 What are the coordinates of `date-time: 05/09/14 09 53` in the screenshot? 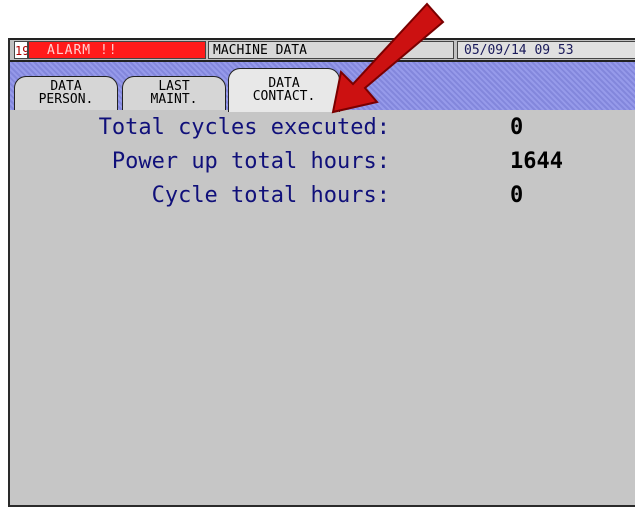 It's located at (546, 50).